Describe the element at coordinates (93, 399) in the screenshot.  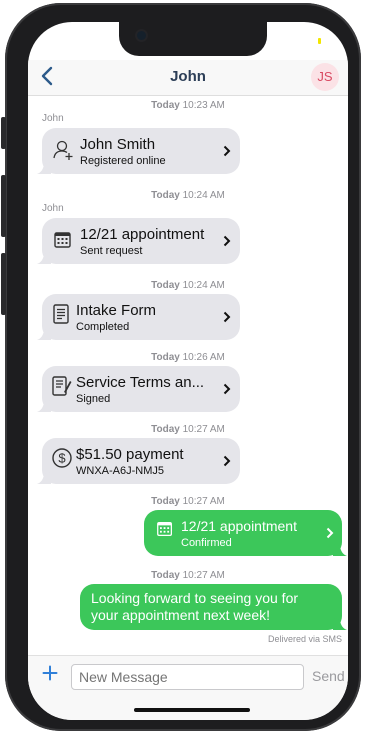
I see `card-subtitle: Signed` at that location.